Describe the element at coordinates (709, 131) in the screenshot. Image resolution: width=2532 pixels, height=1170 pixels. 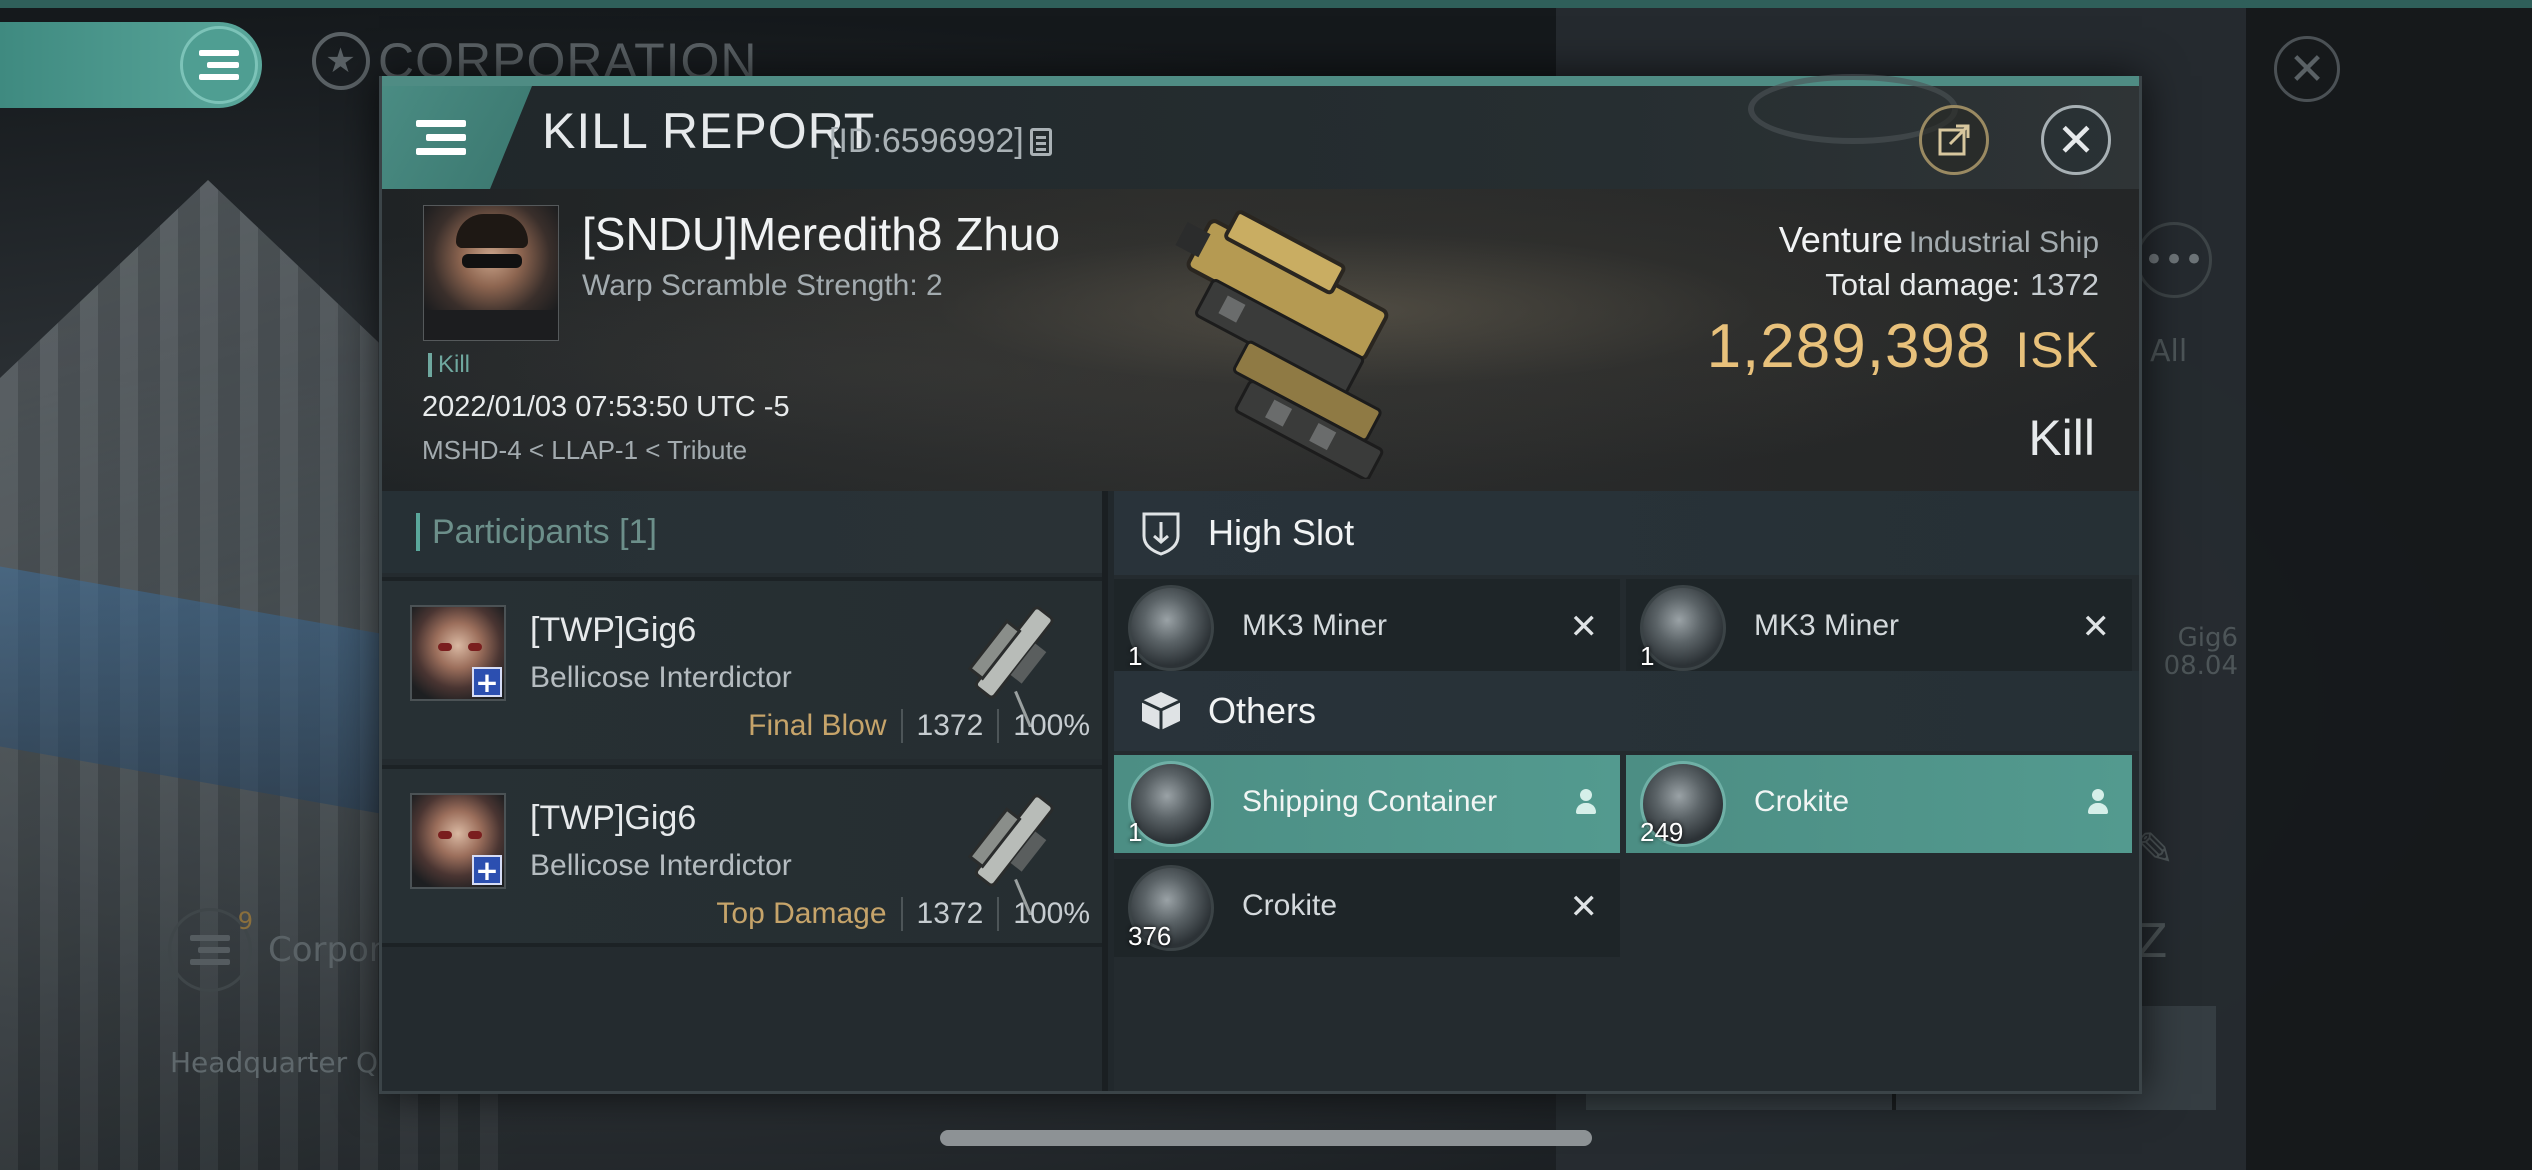
I see `dialog-title: KILL REPORT` at that location.